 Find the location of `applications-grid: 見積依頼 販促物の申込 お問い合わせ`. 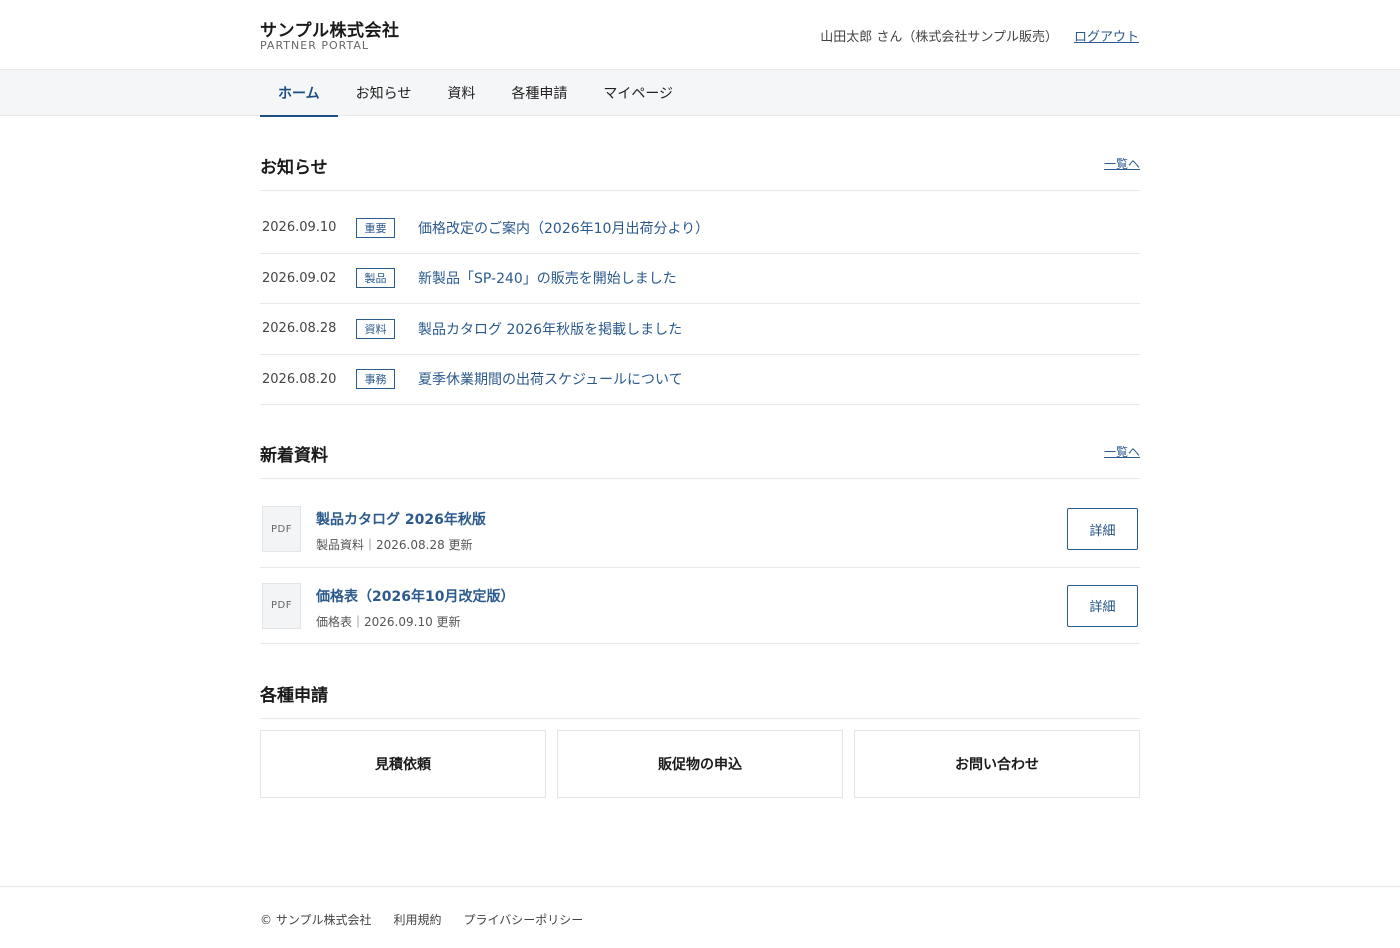

applications-grid: 見積依頼 販促物の申込 お問い合わせ is located at coordinates (700, 764).